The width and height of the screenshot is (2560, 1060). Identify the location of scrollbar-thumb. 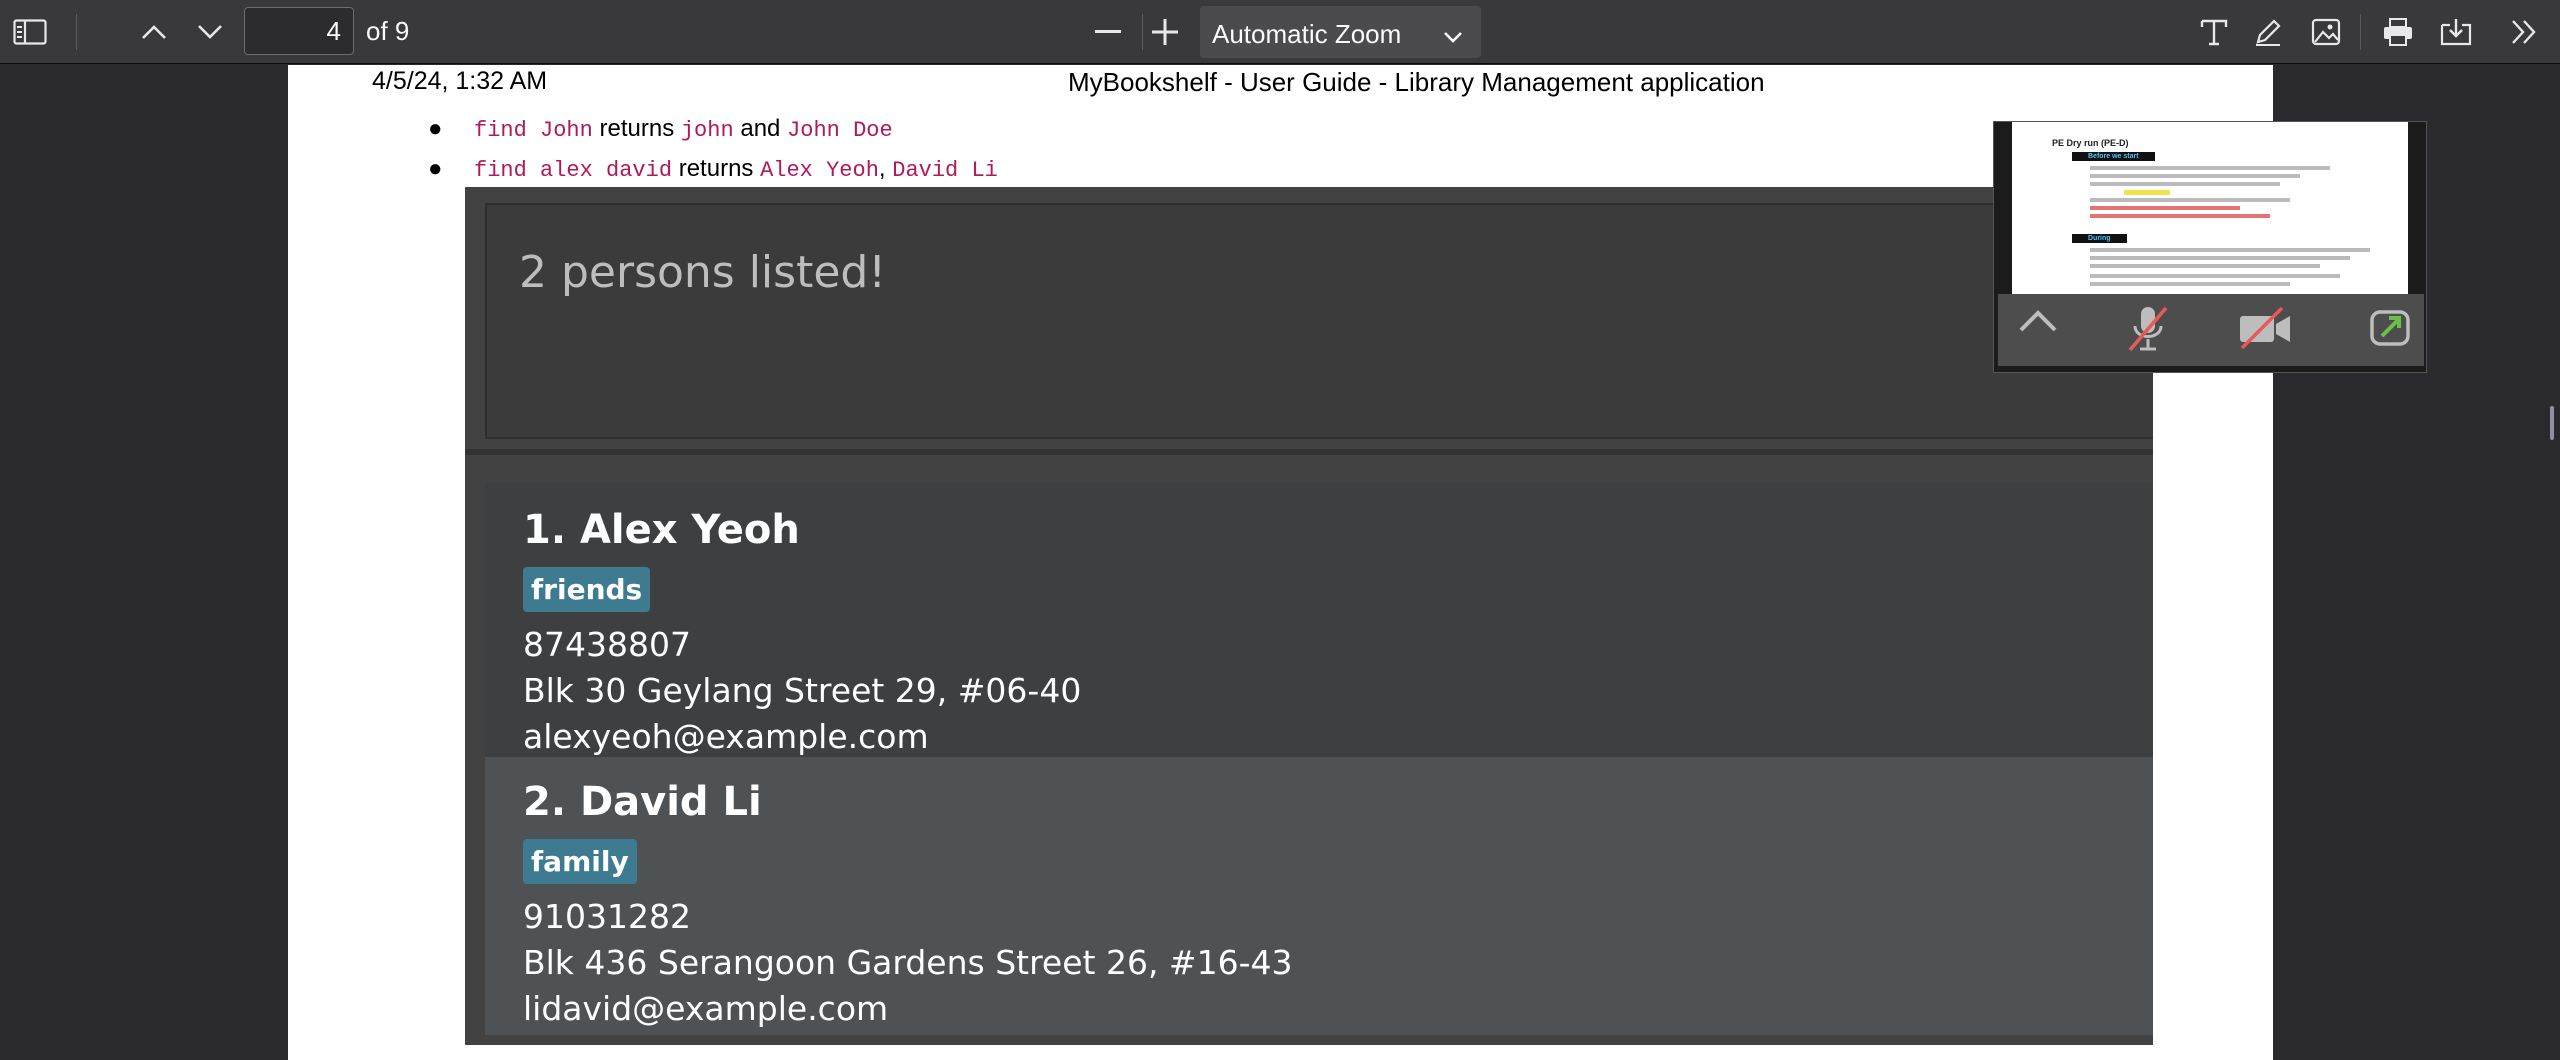
(2552, 423).